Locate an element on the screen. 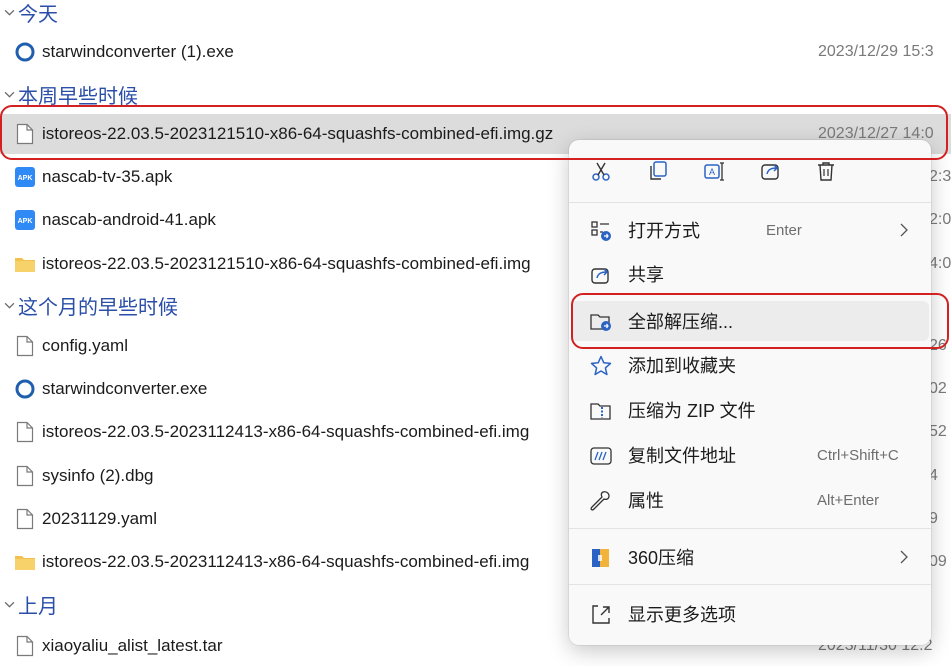  menu-label: 属性 is located at coordinates (646, 501).